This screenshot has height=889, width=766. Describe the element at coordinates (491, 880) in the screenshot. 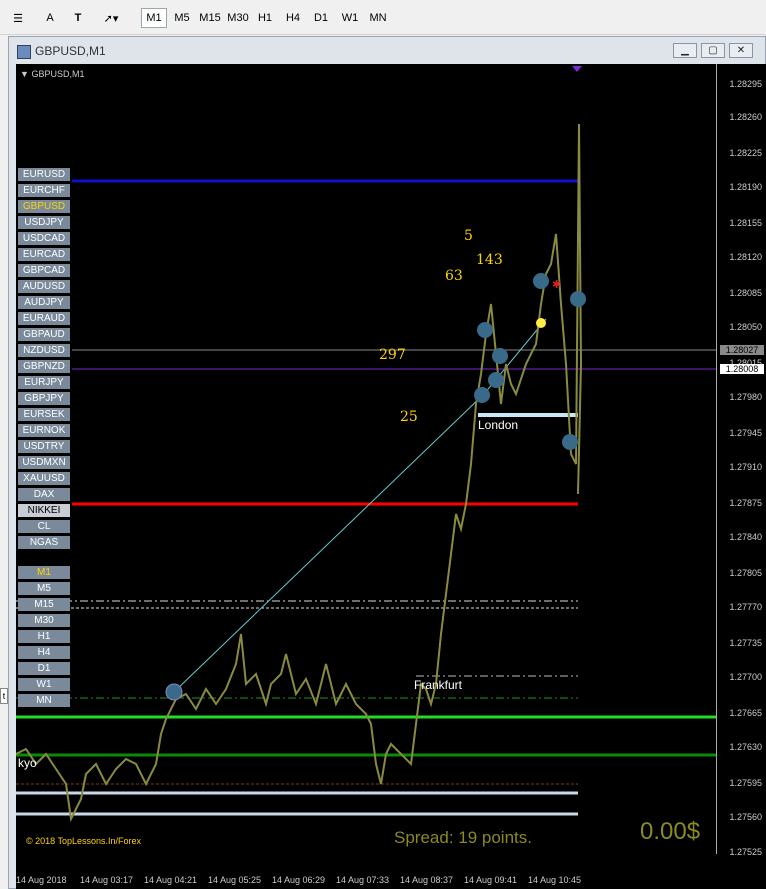

I see `time-tick: 14 Aug 09:41` at that location.